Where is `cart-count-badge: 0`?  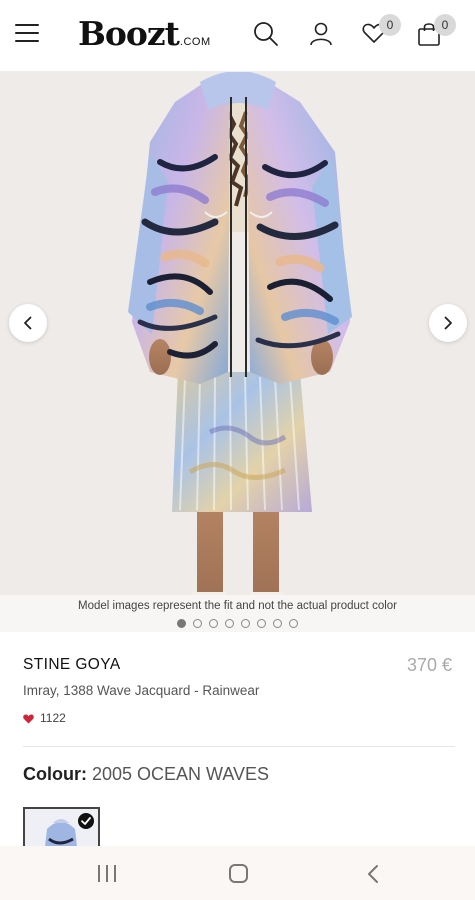 cart-count-badge: 0 is located at coordinates (445, 25).